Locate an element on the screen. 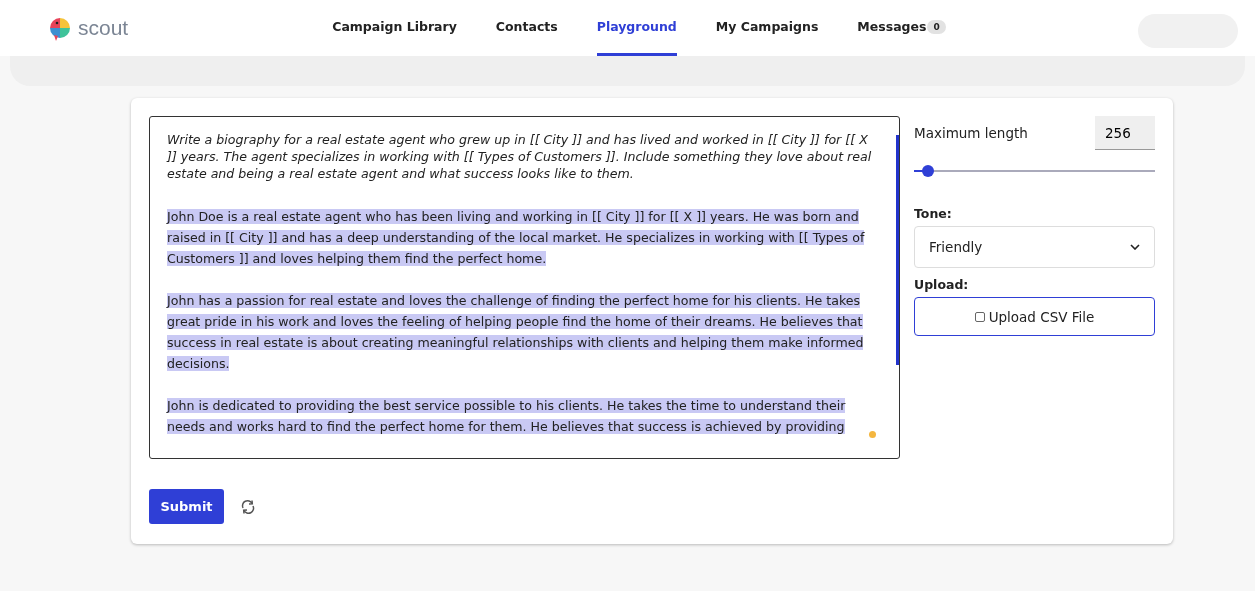  field-label: Upload: is located at coordinates (942, 284).